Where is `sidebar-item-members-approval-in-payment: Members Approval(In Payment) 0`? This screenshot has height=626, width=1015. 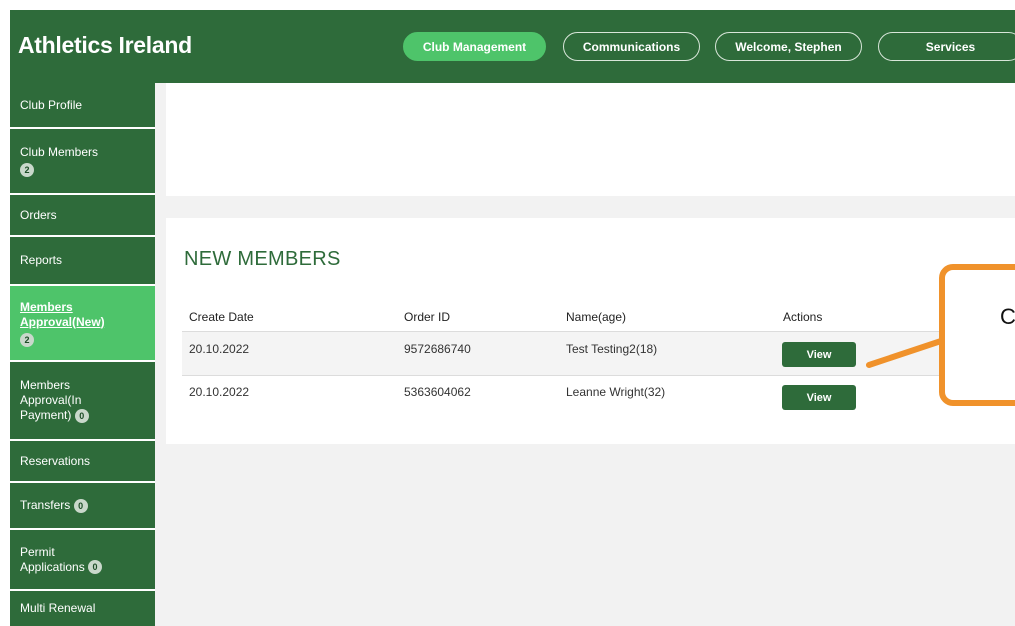
sidebar-item-members-approval-in-payment: Members Approval(In Payment) 0 is located at coordinates (82, 400).